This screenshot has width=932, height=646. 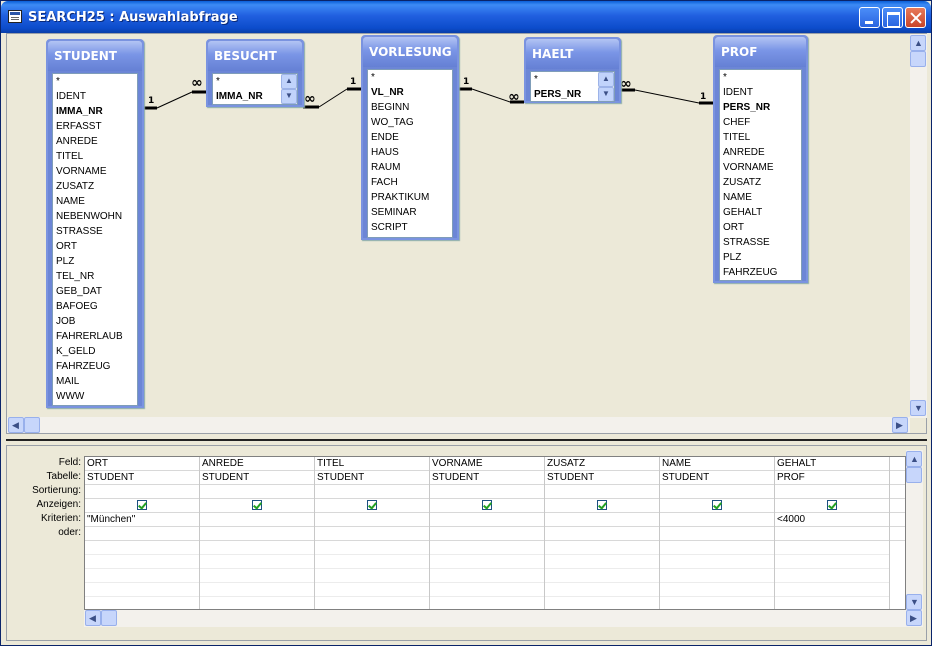 I want to click on field-item: FACH, so click(x=410, y=182).